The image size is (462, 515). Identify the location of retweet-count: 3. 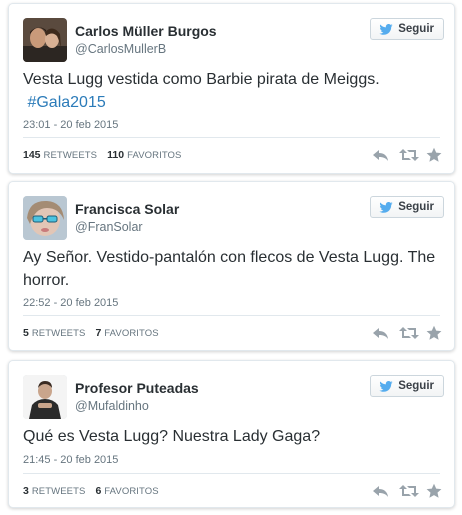
(26, 491).